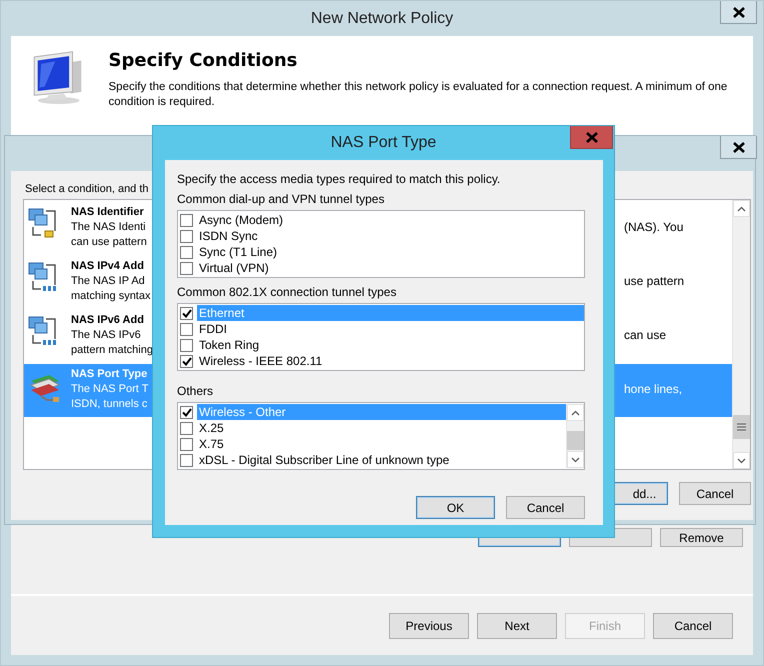 The height and width of the screenshot is (666, 764). What do you see at coordinates (108, 227) in the screenshot?
I see `condition-description: The NAS Identi` at bounding box center [108, 227].